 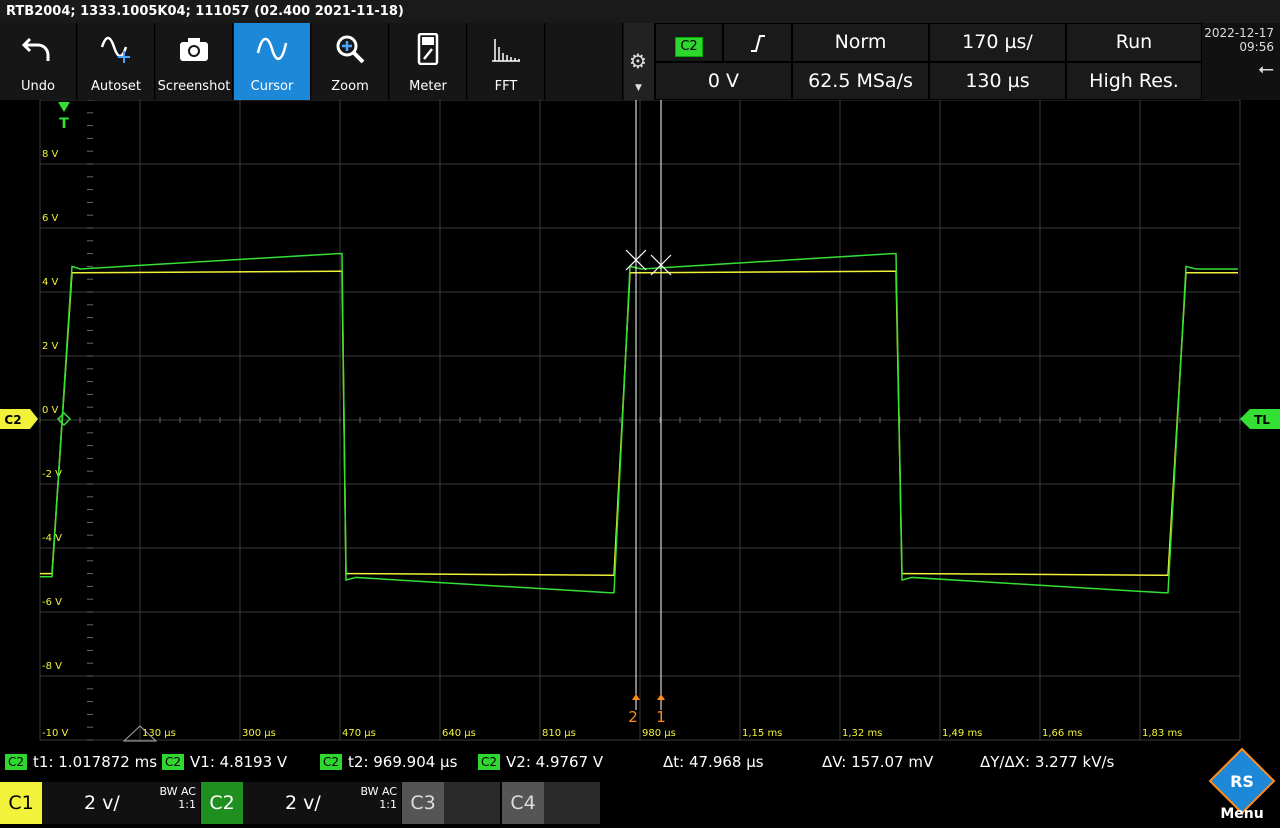 I want to click on cursor-1-marker, so click(x=661, y=697).